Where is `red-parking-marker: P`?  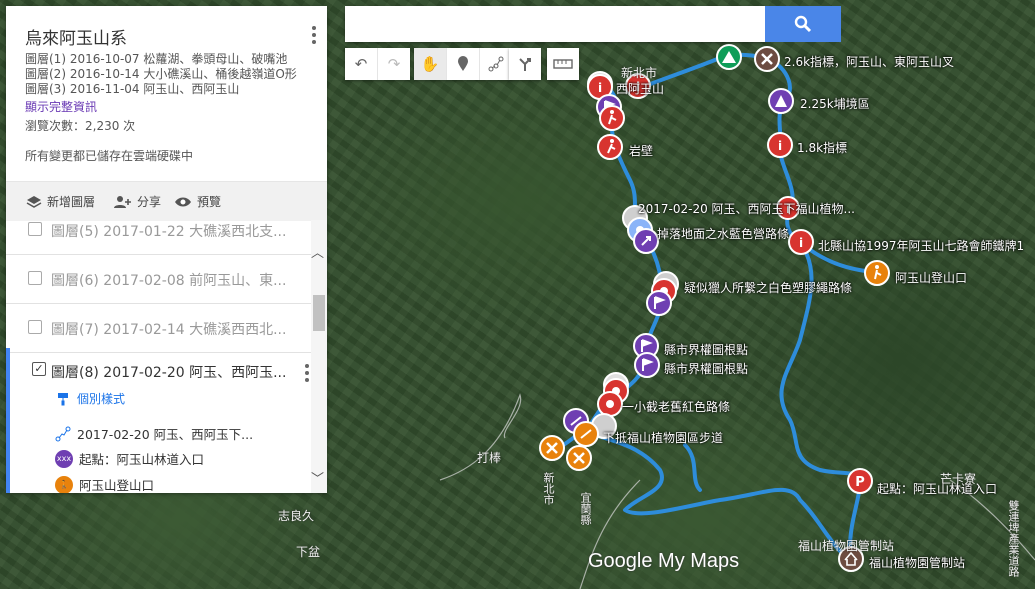
red-parking-marker: P is located at coordinates (860, 481).